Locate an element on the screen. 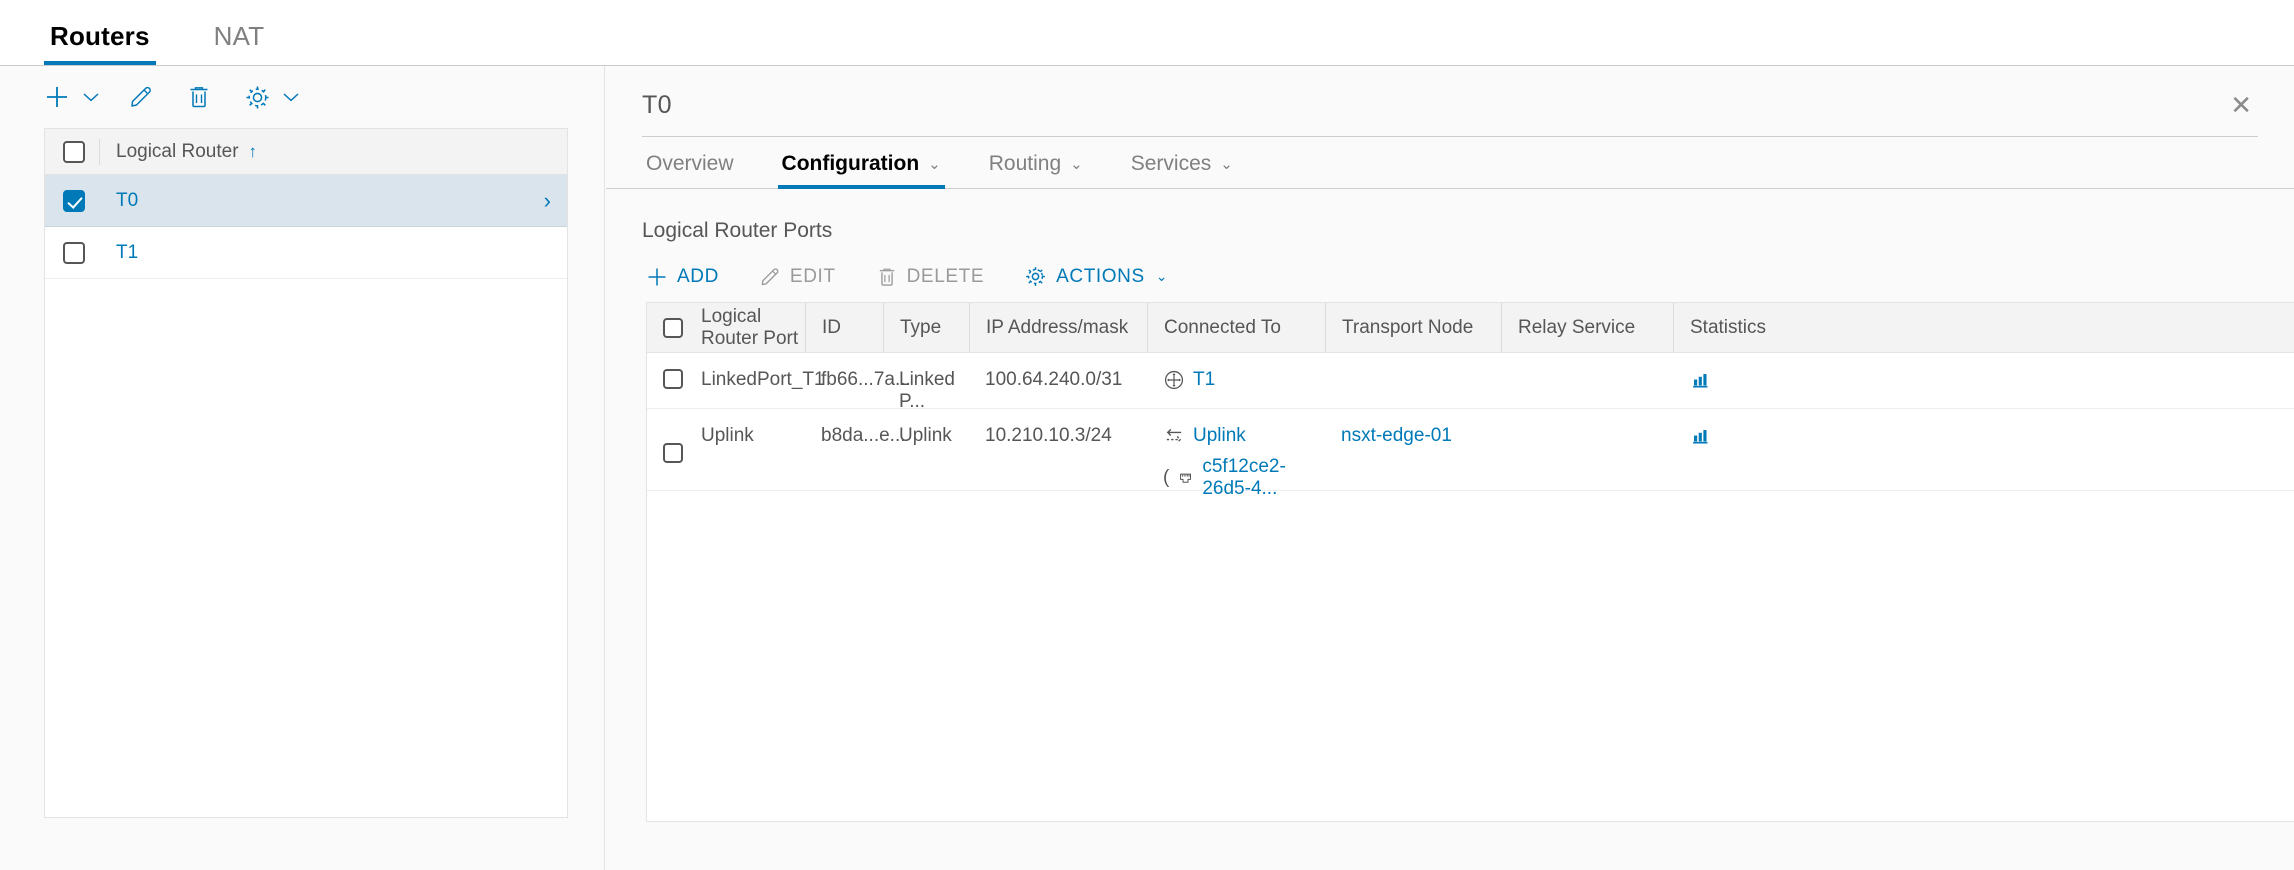 The image size is (2294, 870). table-row: Uplink b8da...e... Uplink 10.210.10.3/24 is located at coordinates (1470, 454).